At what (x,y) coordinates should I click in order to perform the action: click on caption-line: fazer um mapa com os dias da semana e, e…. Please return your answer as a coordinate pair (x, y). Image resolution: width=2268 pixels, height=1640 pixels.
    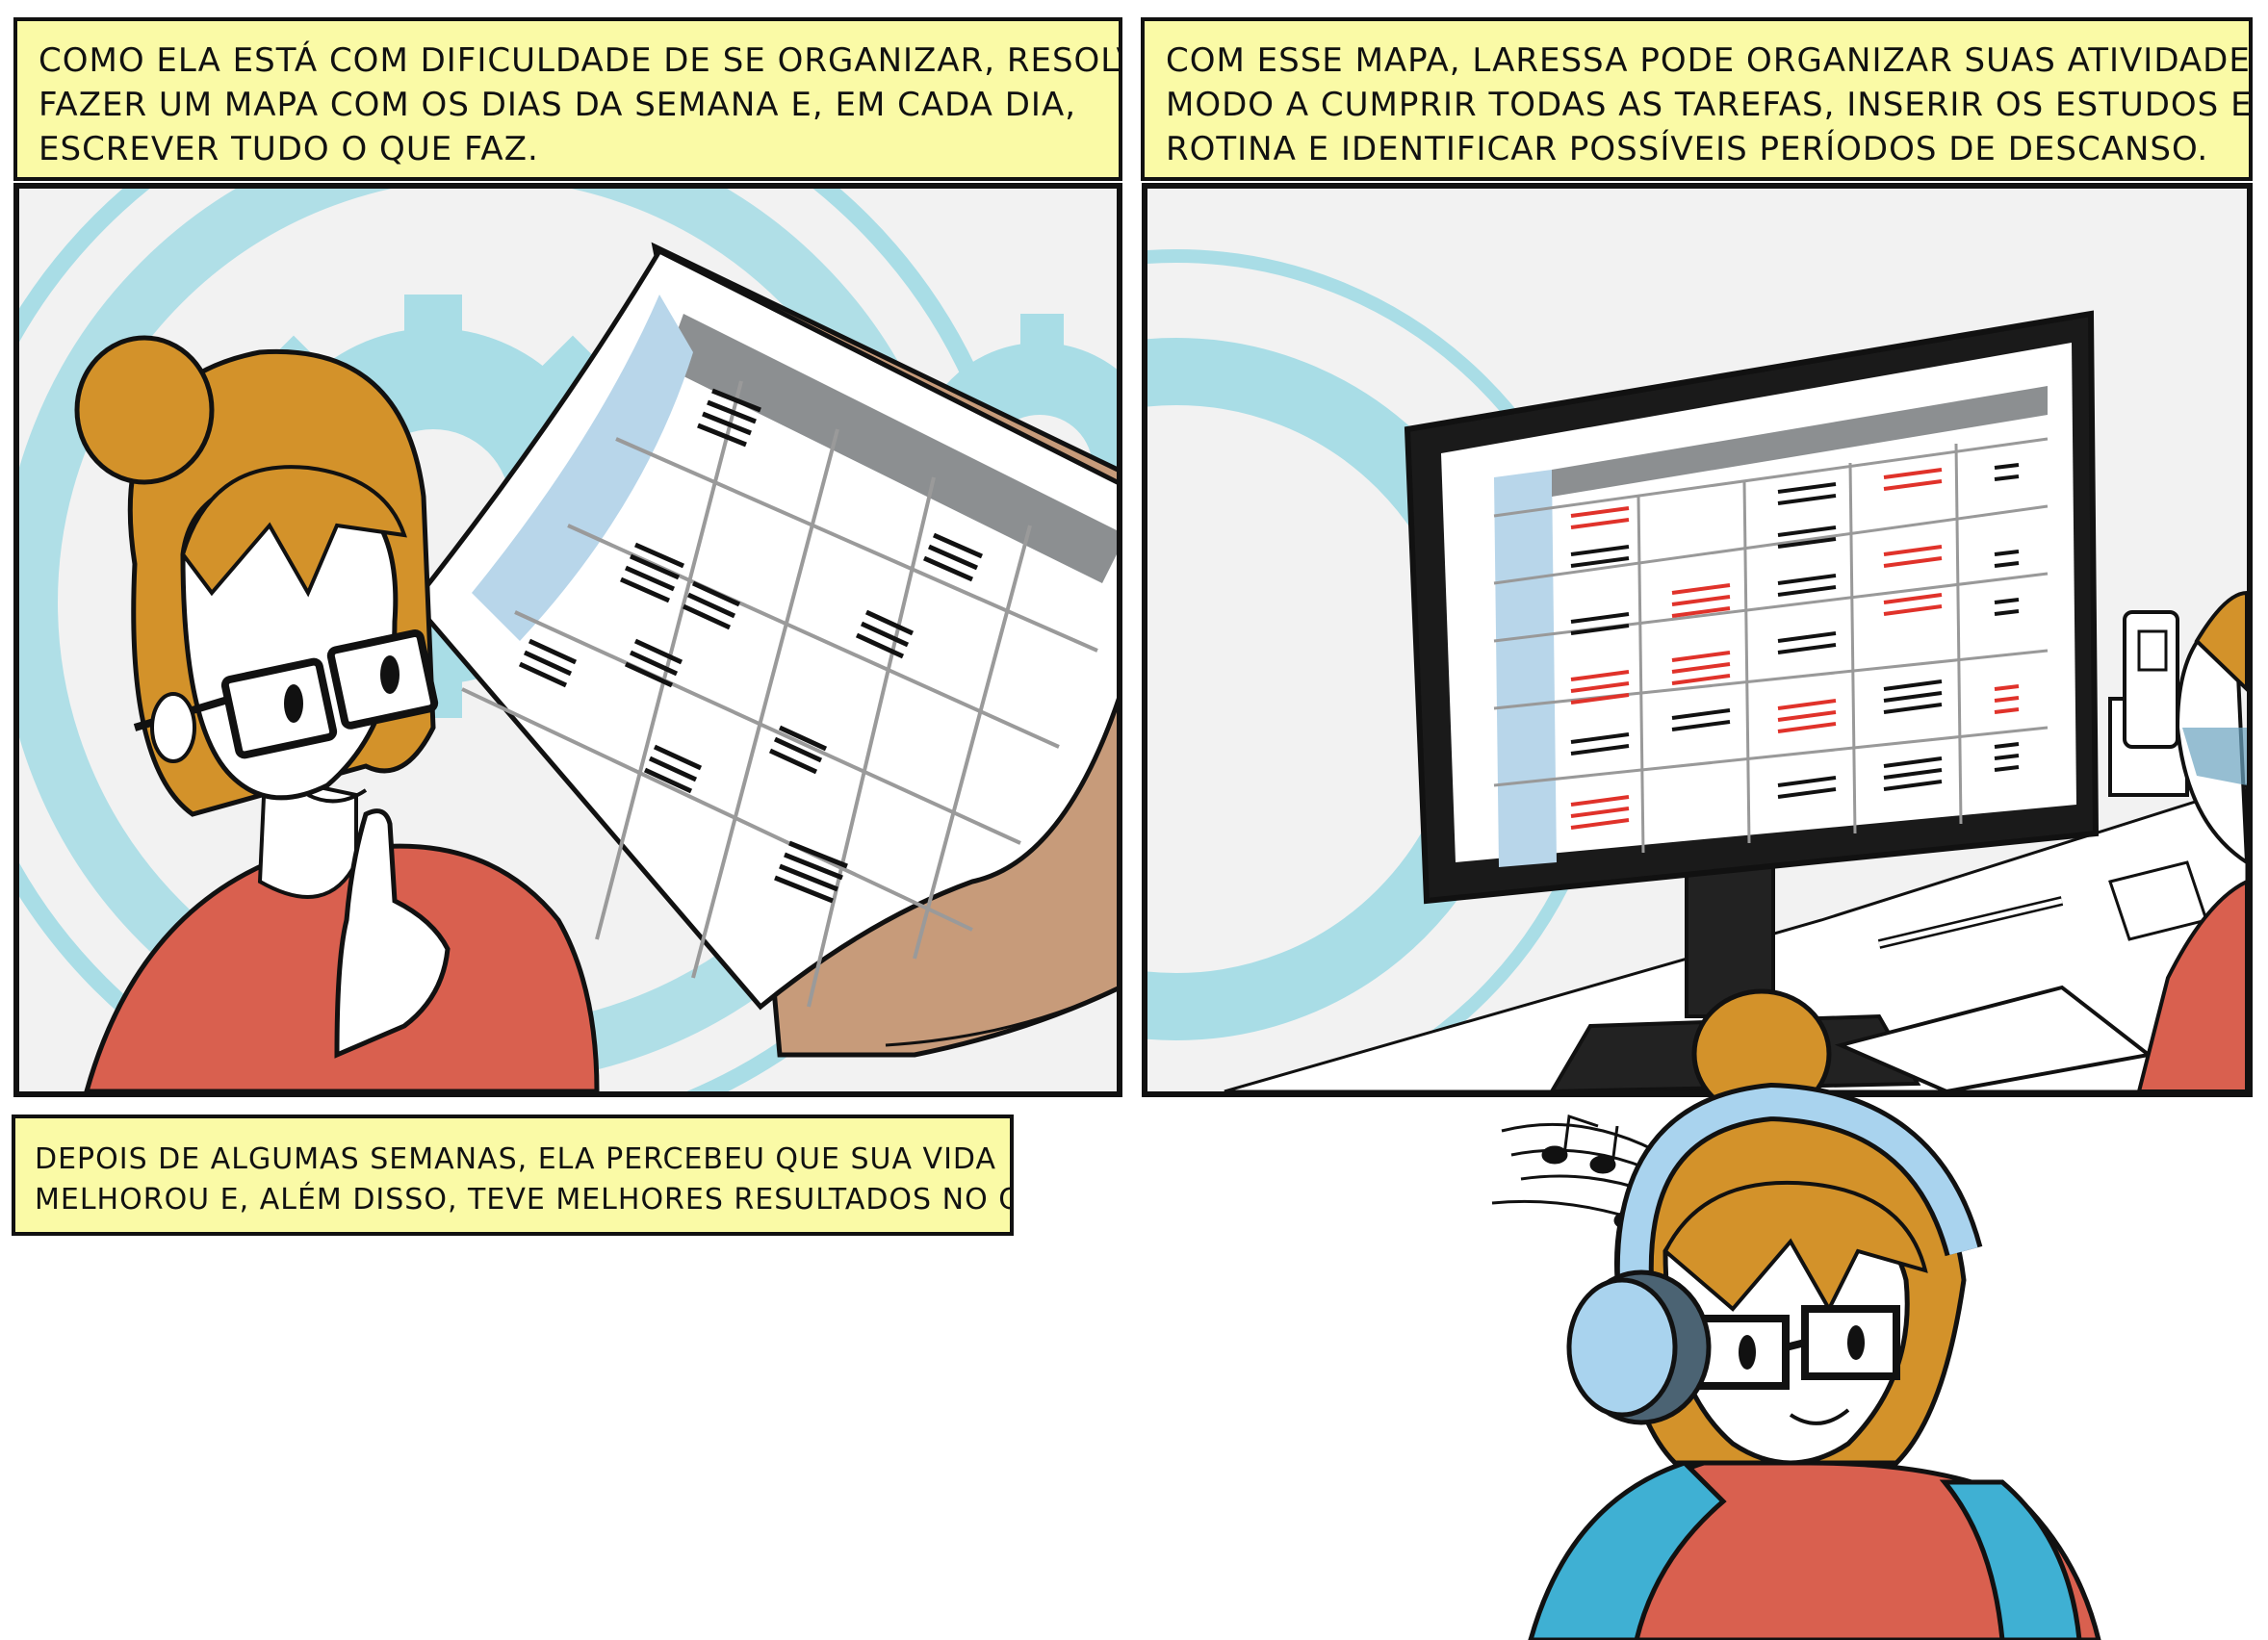
    Looking at the image, I should click on (558, 105).